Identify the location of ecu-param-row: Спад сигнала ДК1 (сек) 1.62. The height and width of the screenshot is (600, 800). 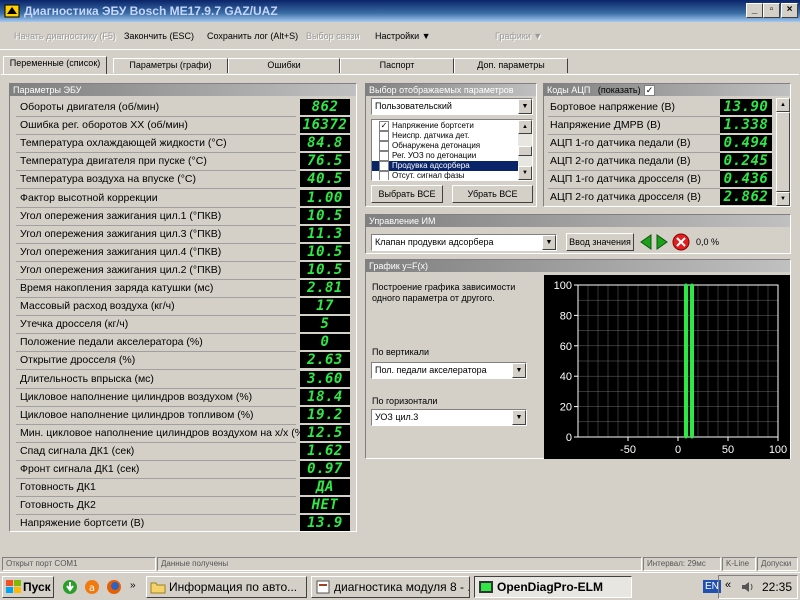
(183, 451).